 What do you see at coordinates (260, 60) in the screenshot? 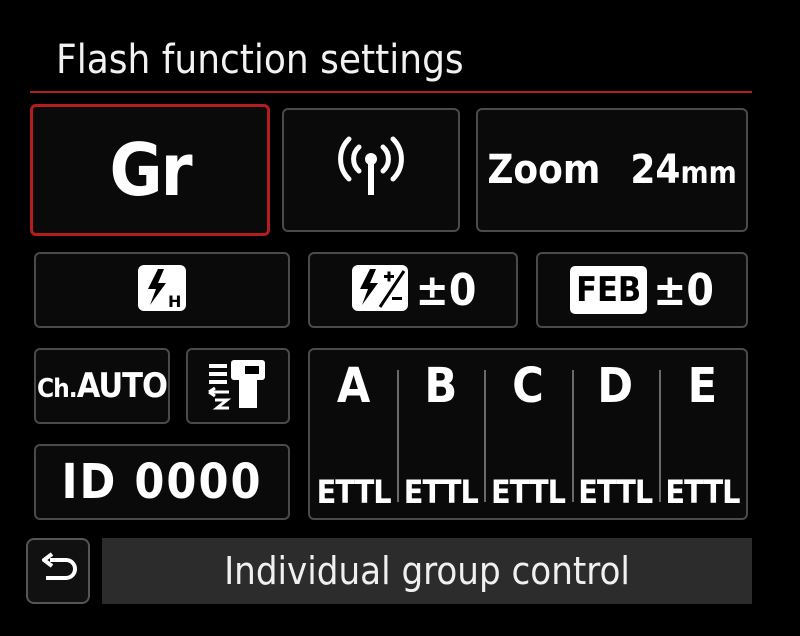
I see `page-title: Flash function settings` at bounding box center [260, 60].